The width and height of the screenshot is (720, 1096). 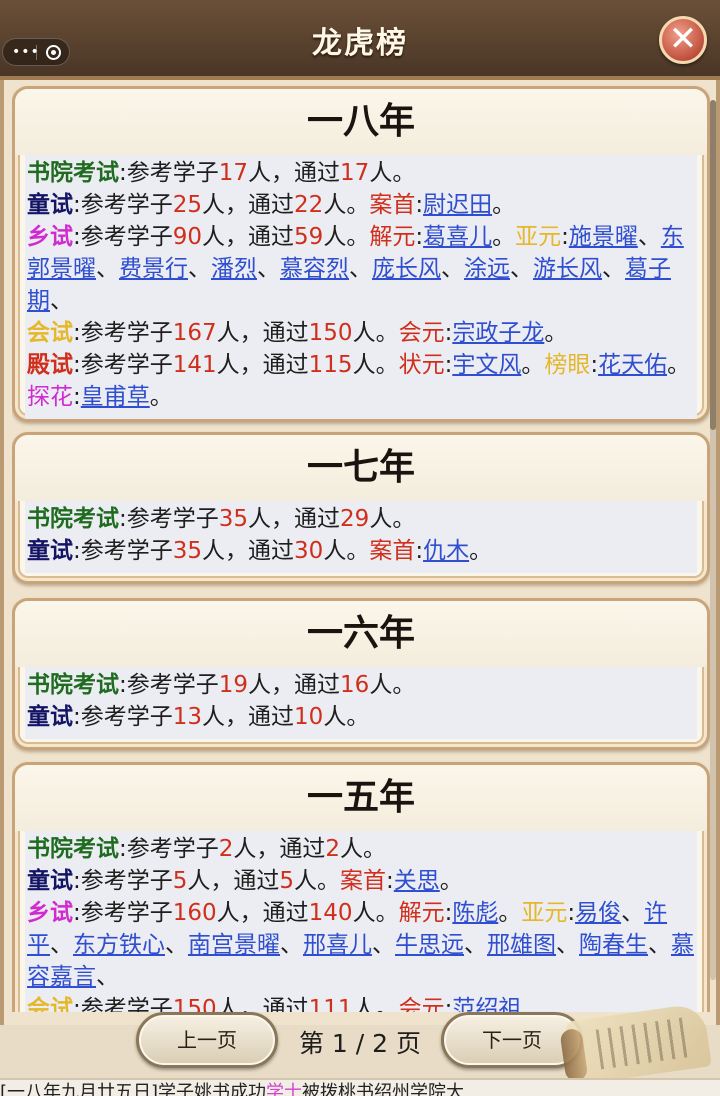 What do you see at coordinates (309, 237) in the screenshot?
I see `passed-count: 59` at bounding box center [309, 237].